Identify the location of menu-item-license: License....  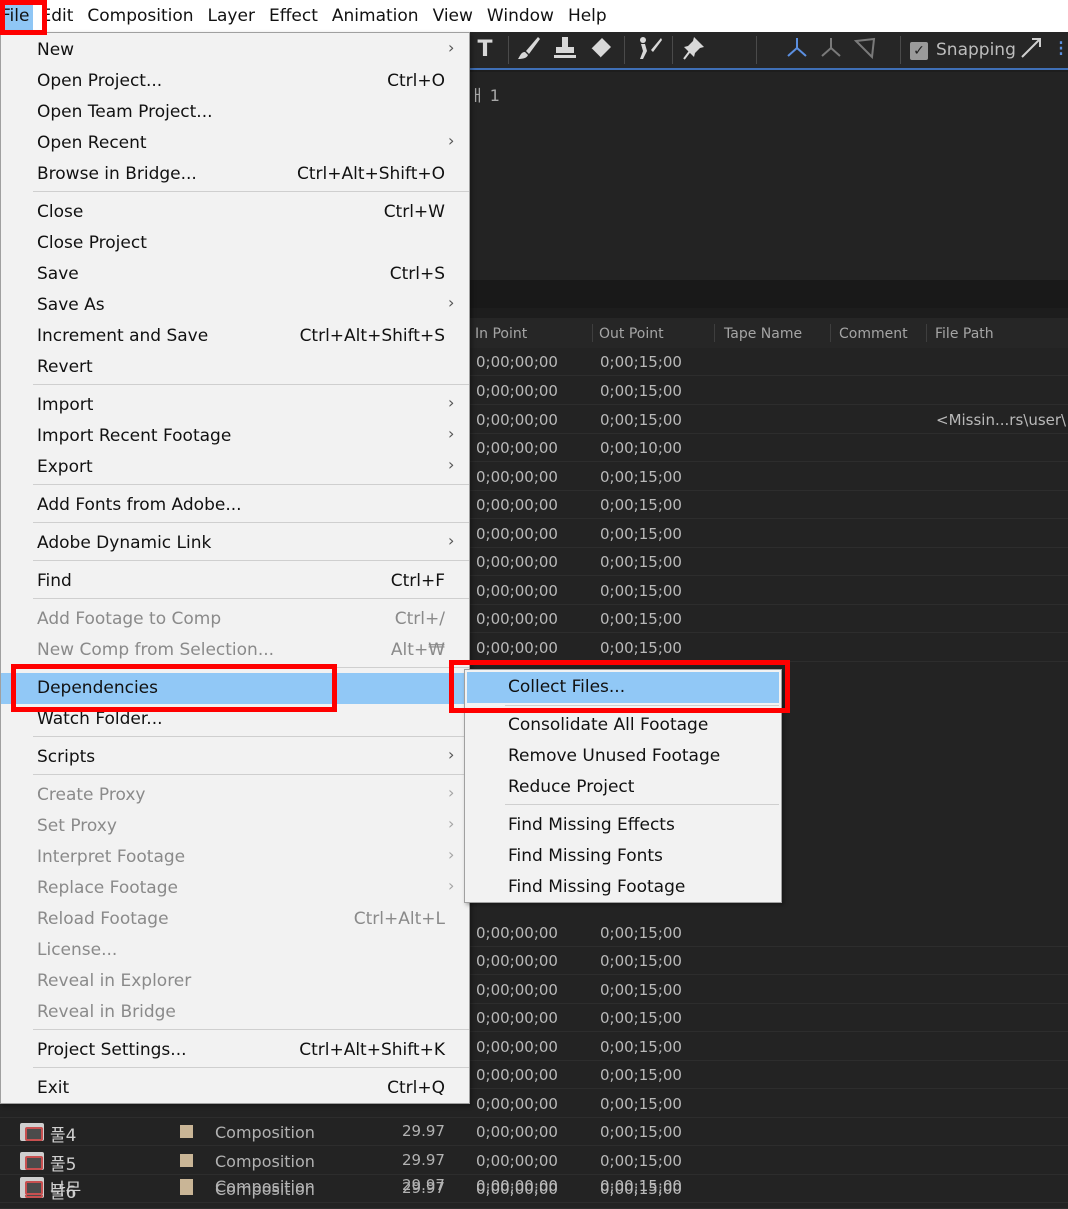
(235, 950).